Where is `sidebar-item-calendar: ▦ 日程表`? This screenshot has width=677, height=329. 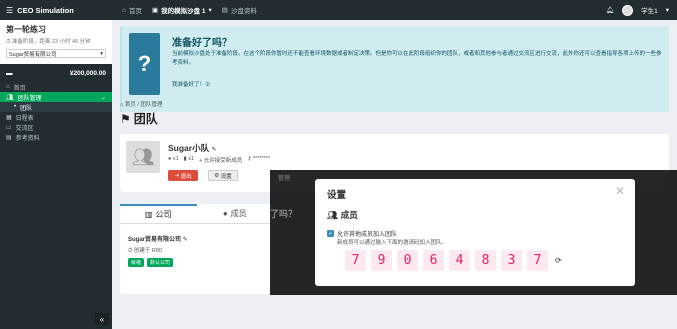 sidebar-item-calendar: ▦ 日程表 is located at coordinates (56, 117).